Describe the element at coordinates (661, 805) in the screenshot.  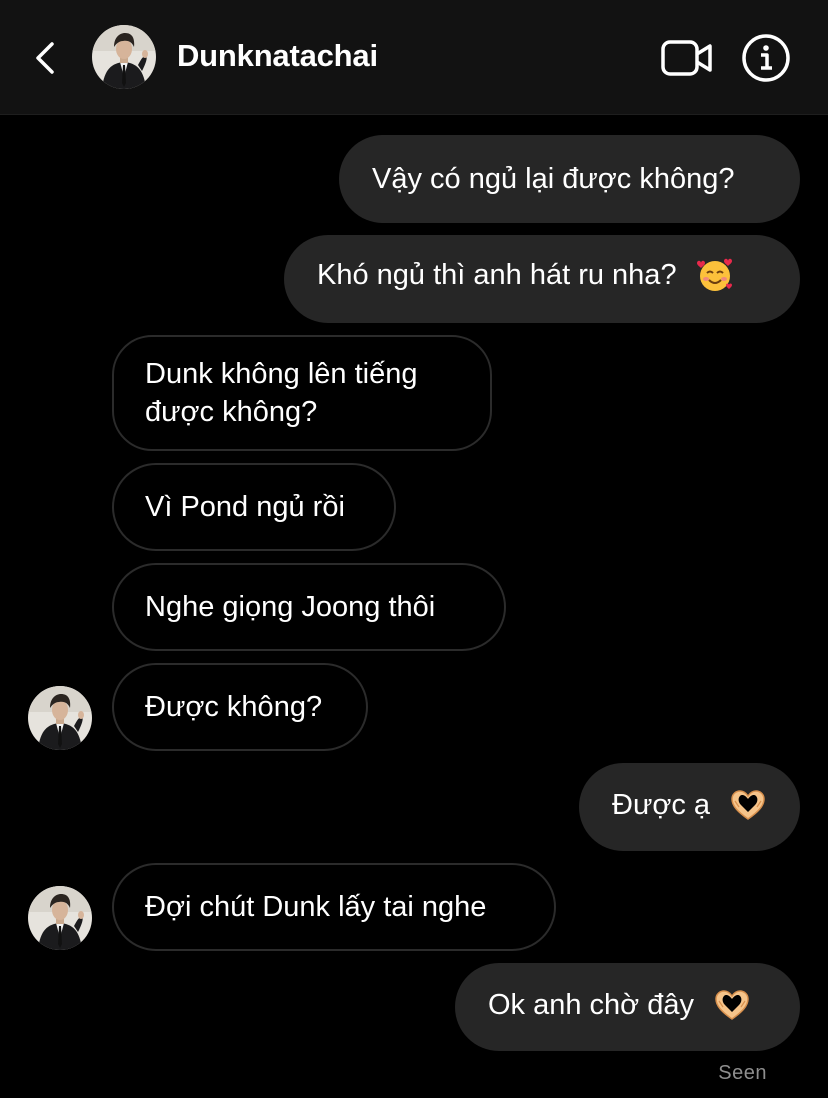
I see `message-text: Được ạ` at that location.